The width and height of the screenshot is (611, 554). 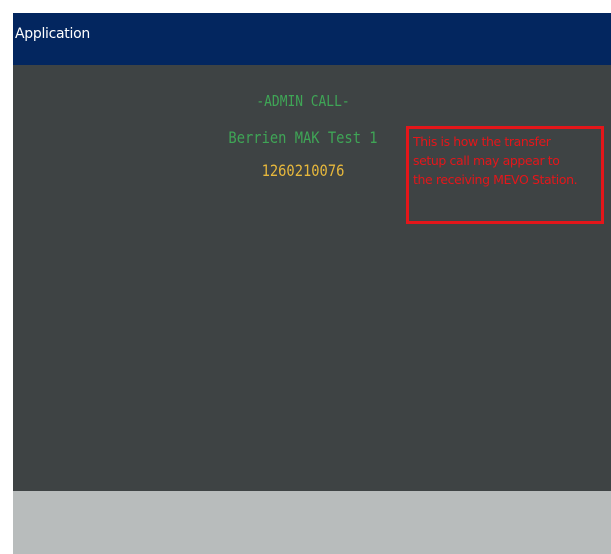 What do you see at coordinates (312, 522) in the screenshot?
I see `footer-bar` at bounding box center [312, 522].